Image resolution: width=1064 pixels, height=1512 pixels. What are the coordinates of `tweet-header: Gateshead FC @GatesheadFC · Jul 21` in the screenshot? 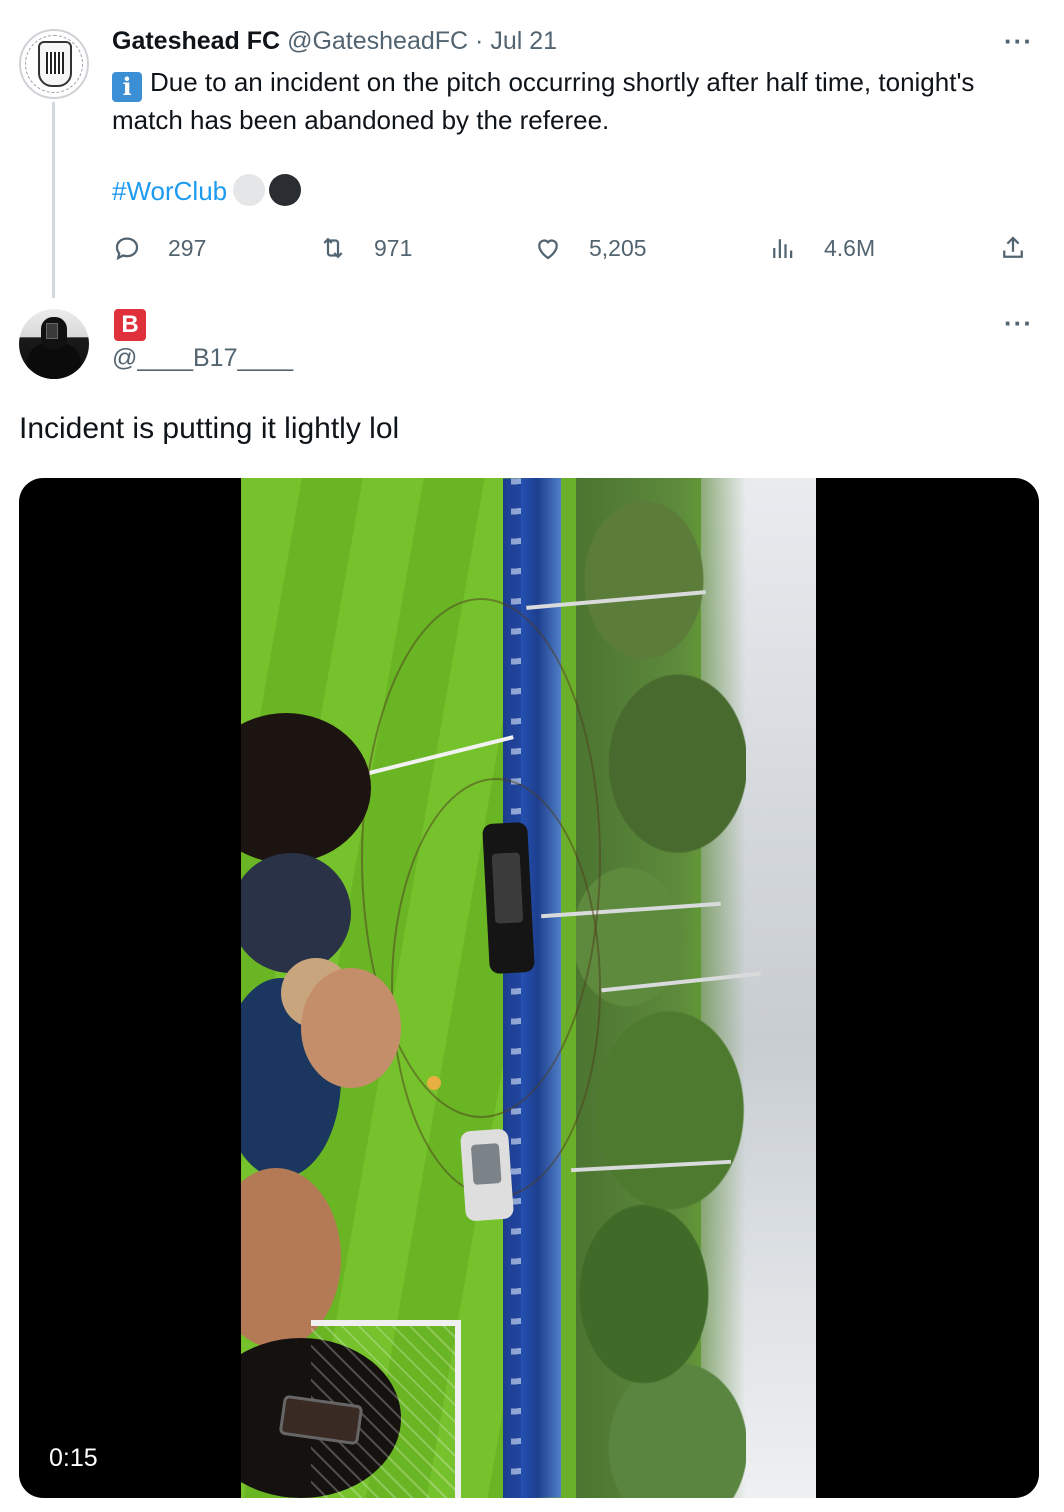 It's located at (334, 41).